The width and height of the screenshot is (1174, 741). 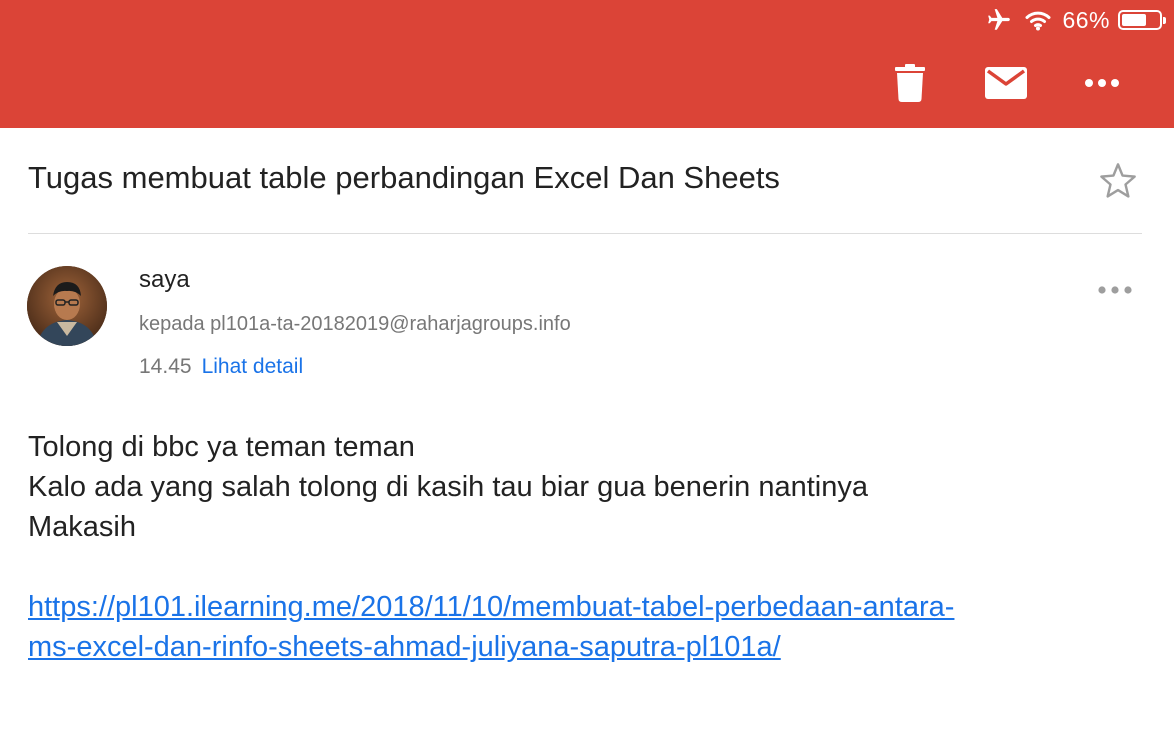 What do you see at coordinates (1038, 20) in the screenshot?
I see `wifi-icon` at bounding box center [1038, 20].